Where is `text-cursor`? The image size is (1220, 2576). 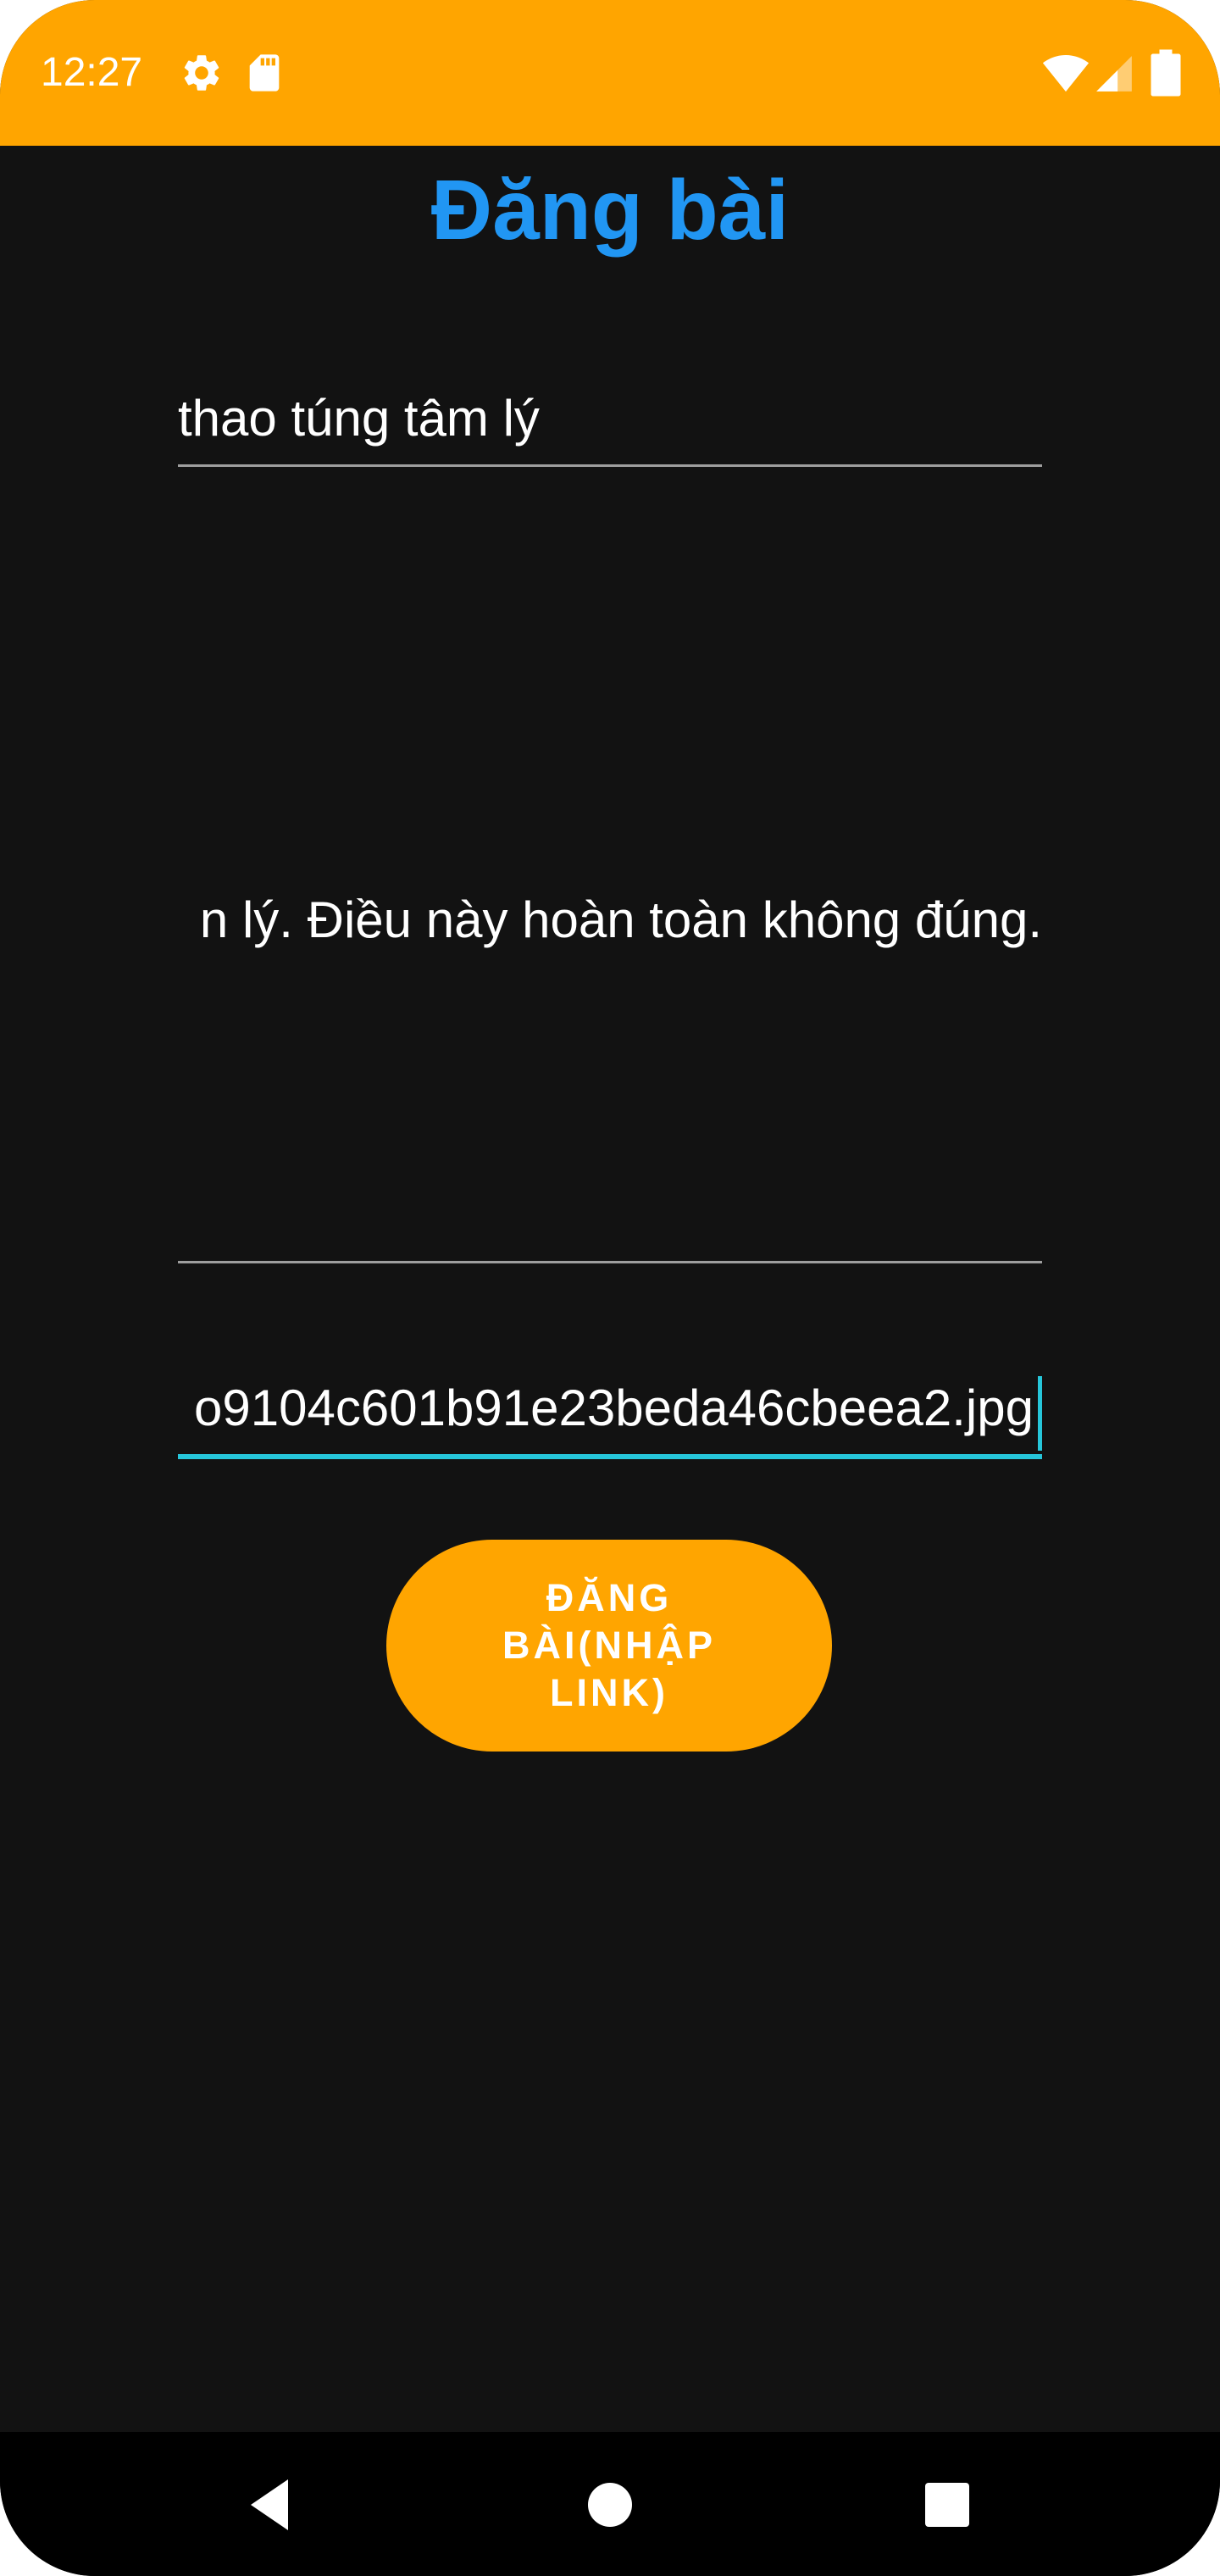 text-cursor is located at coordinates (1040, 1413).